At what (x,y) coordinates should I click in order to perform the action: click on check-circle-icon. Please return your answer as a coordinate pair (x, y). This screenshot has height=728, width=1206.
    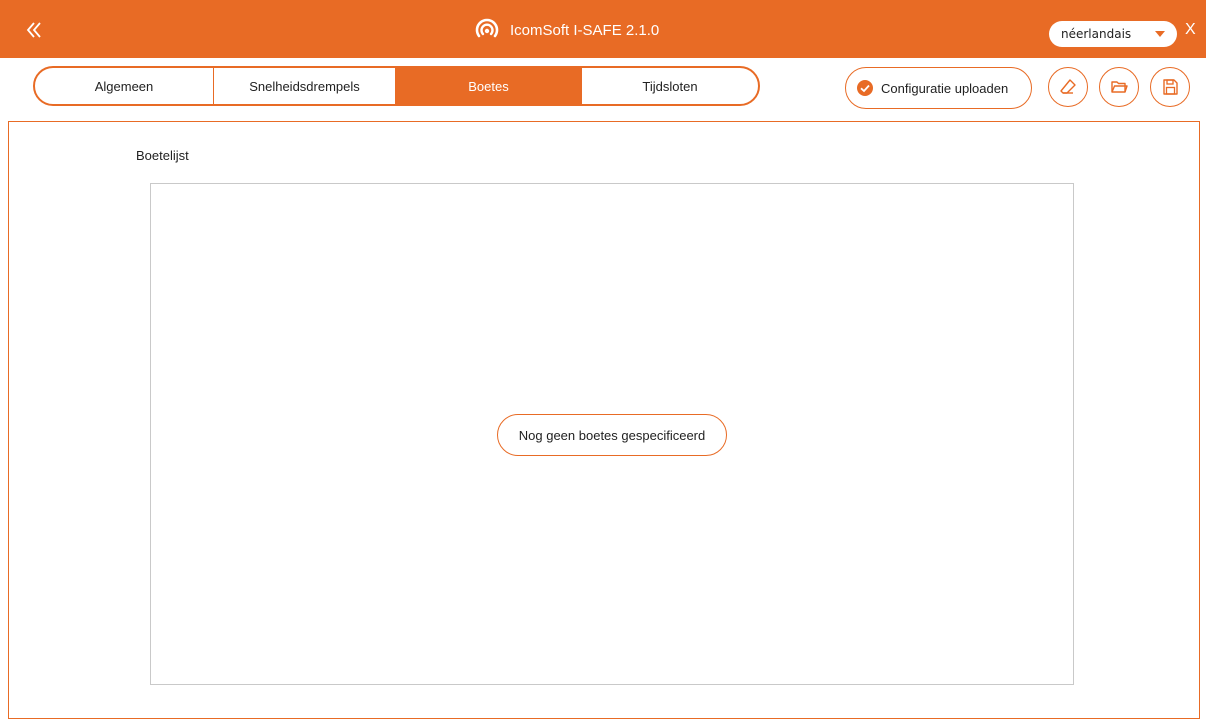
    Looking at the image, I should click on (865, 88).